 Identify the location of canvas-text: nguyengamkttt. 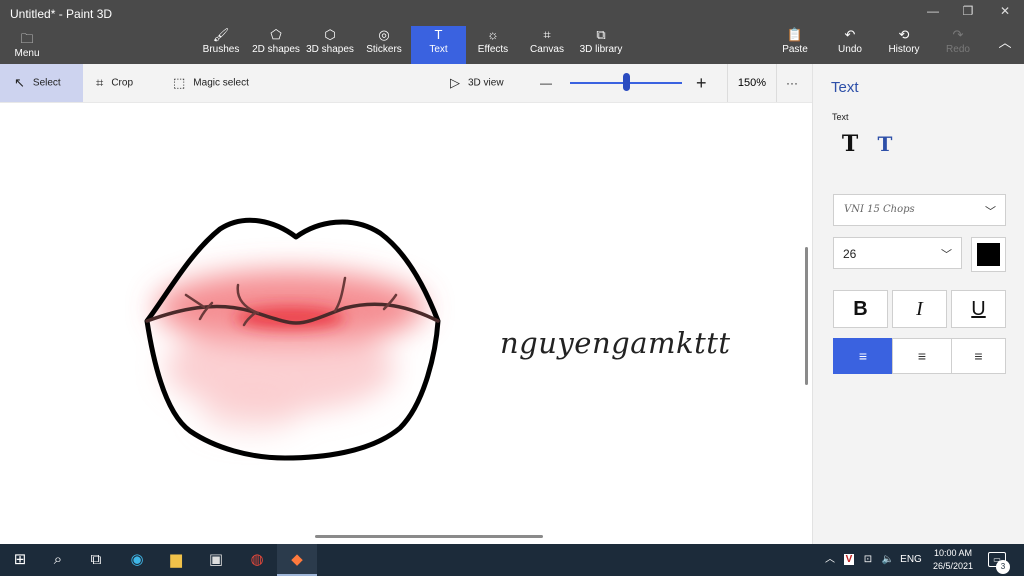
(615, 343).